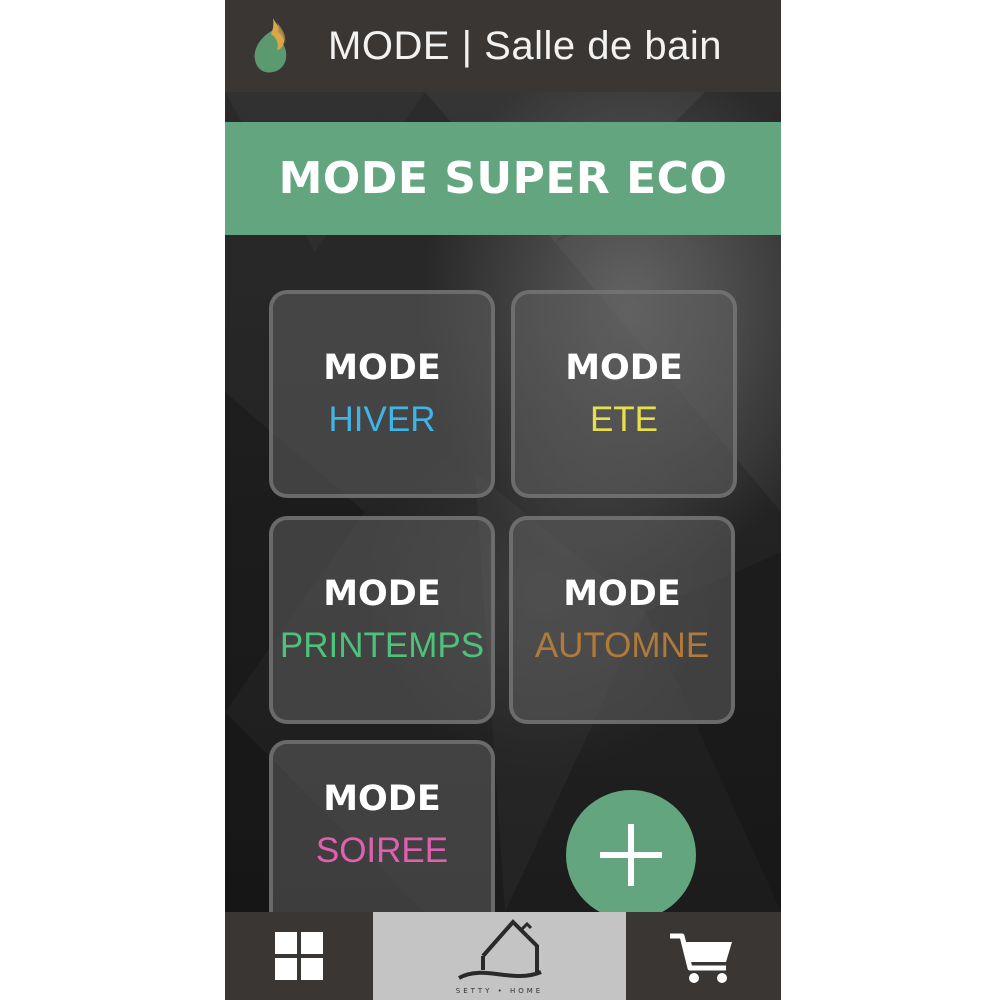  What do you see at coordinates (382, 620) in the screenshot?
I see `mode-tile-printemps: MODE PRINTEMPS` at bounding box center [382, 620].